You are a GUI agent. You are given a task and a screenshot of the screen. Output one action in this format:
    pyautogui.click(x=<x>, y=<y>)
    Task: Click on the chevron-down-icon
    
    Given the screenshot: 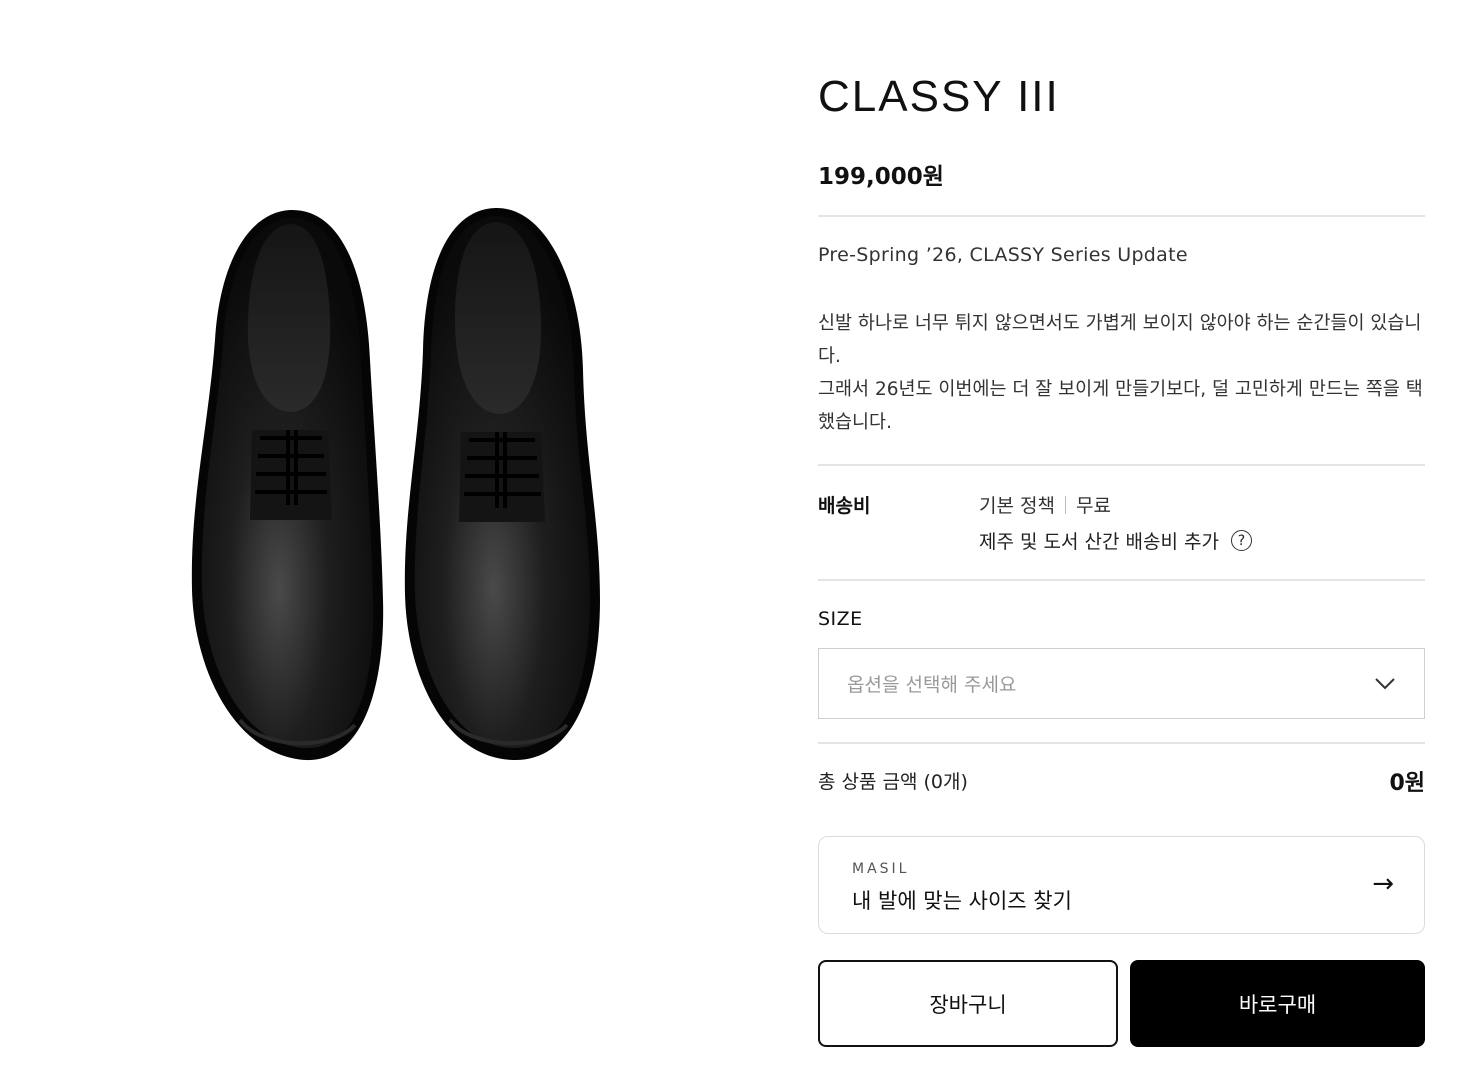 What is the action you would take?
    pyautogui.click(x=1385, y=683)
    